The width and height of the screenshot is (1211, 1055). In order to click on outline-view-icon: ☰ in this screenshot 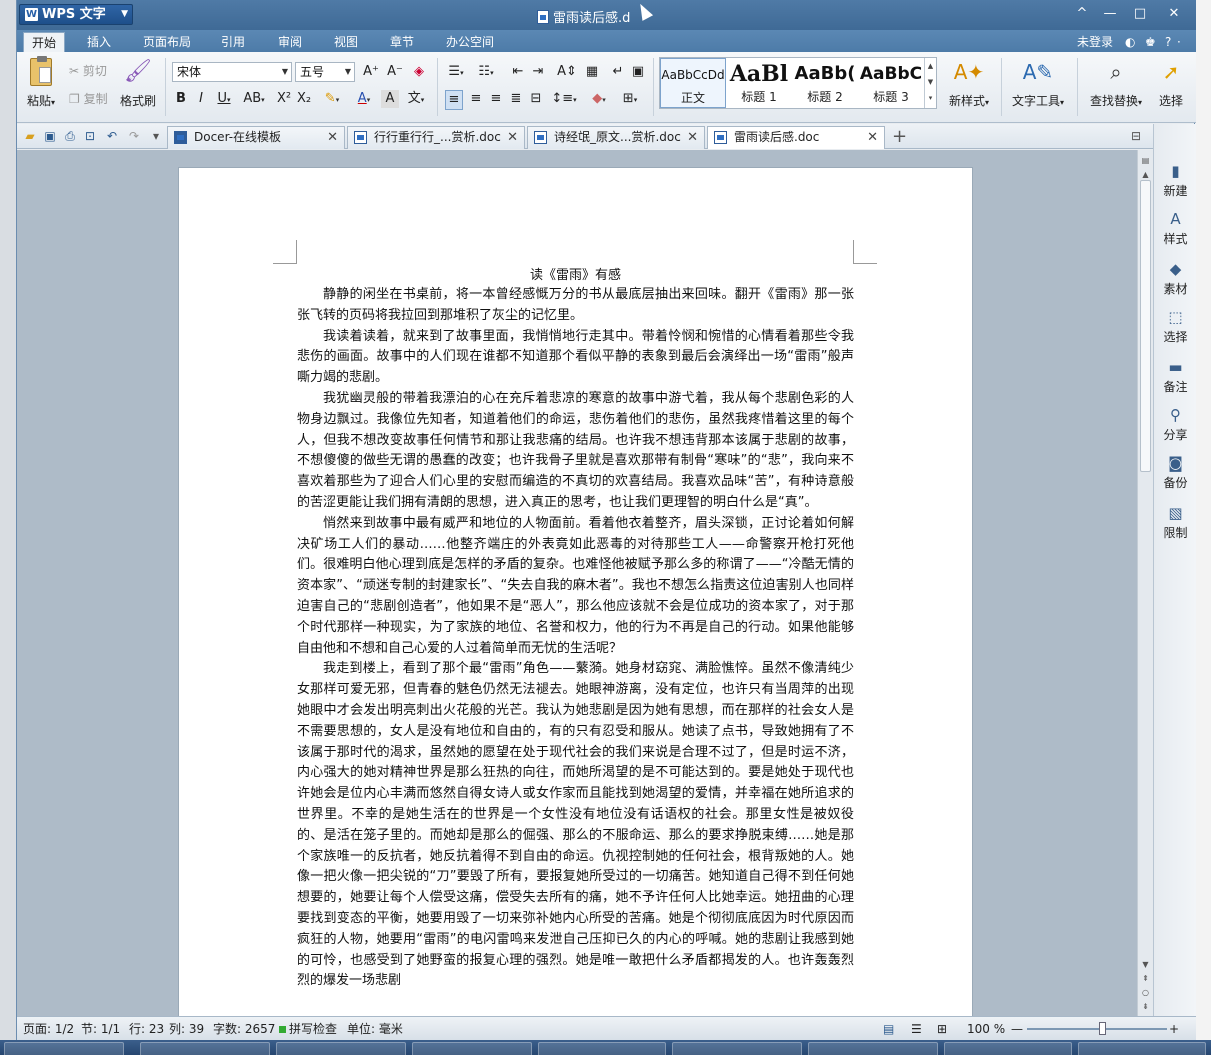, I will do `click(916, 1029)`.